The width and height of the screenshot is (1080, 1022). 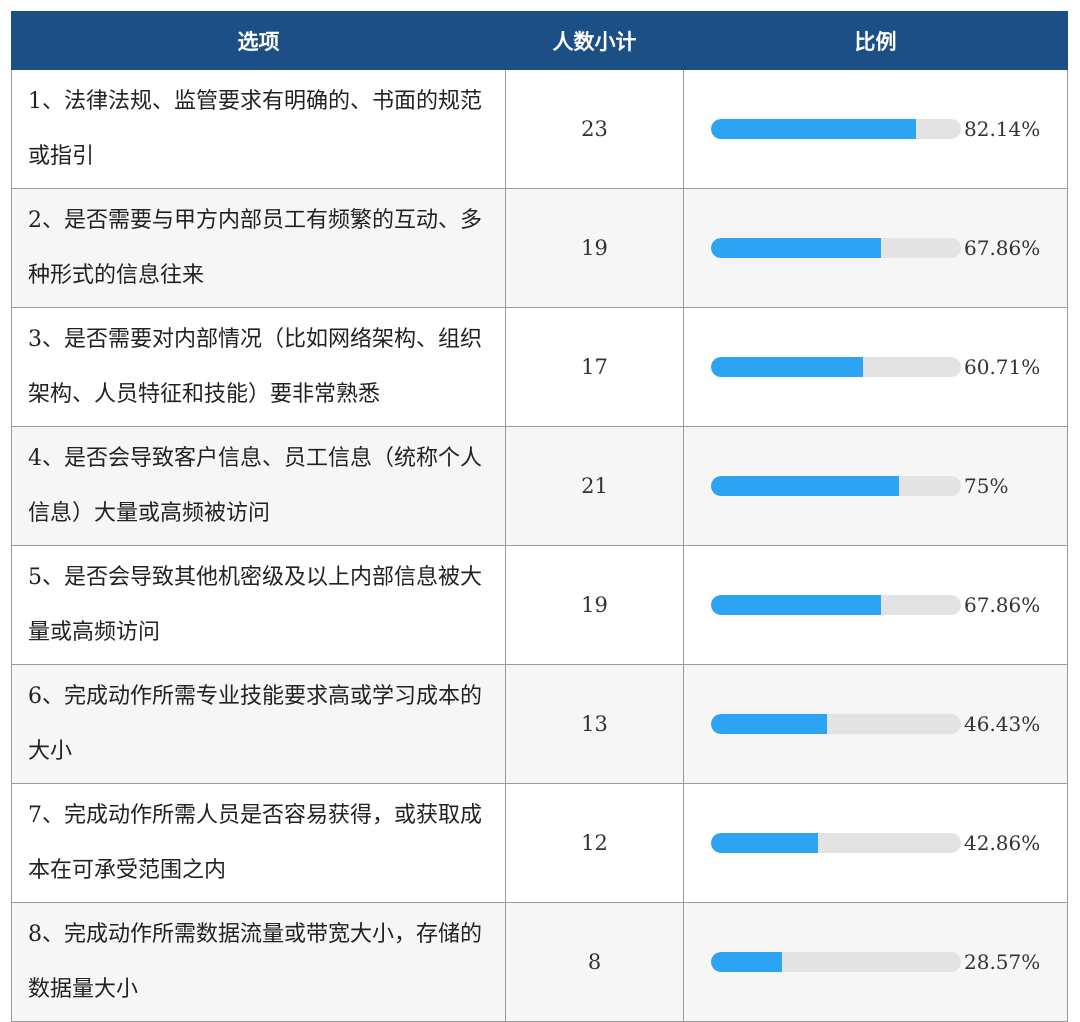 I want to click on ratio-percent: 75%, so click(x=986, y=486).